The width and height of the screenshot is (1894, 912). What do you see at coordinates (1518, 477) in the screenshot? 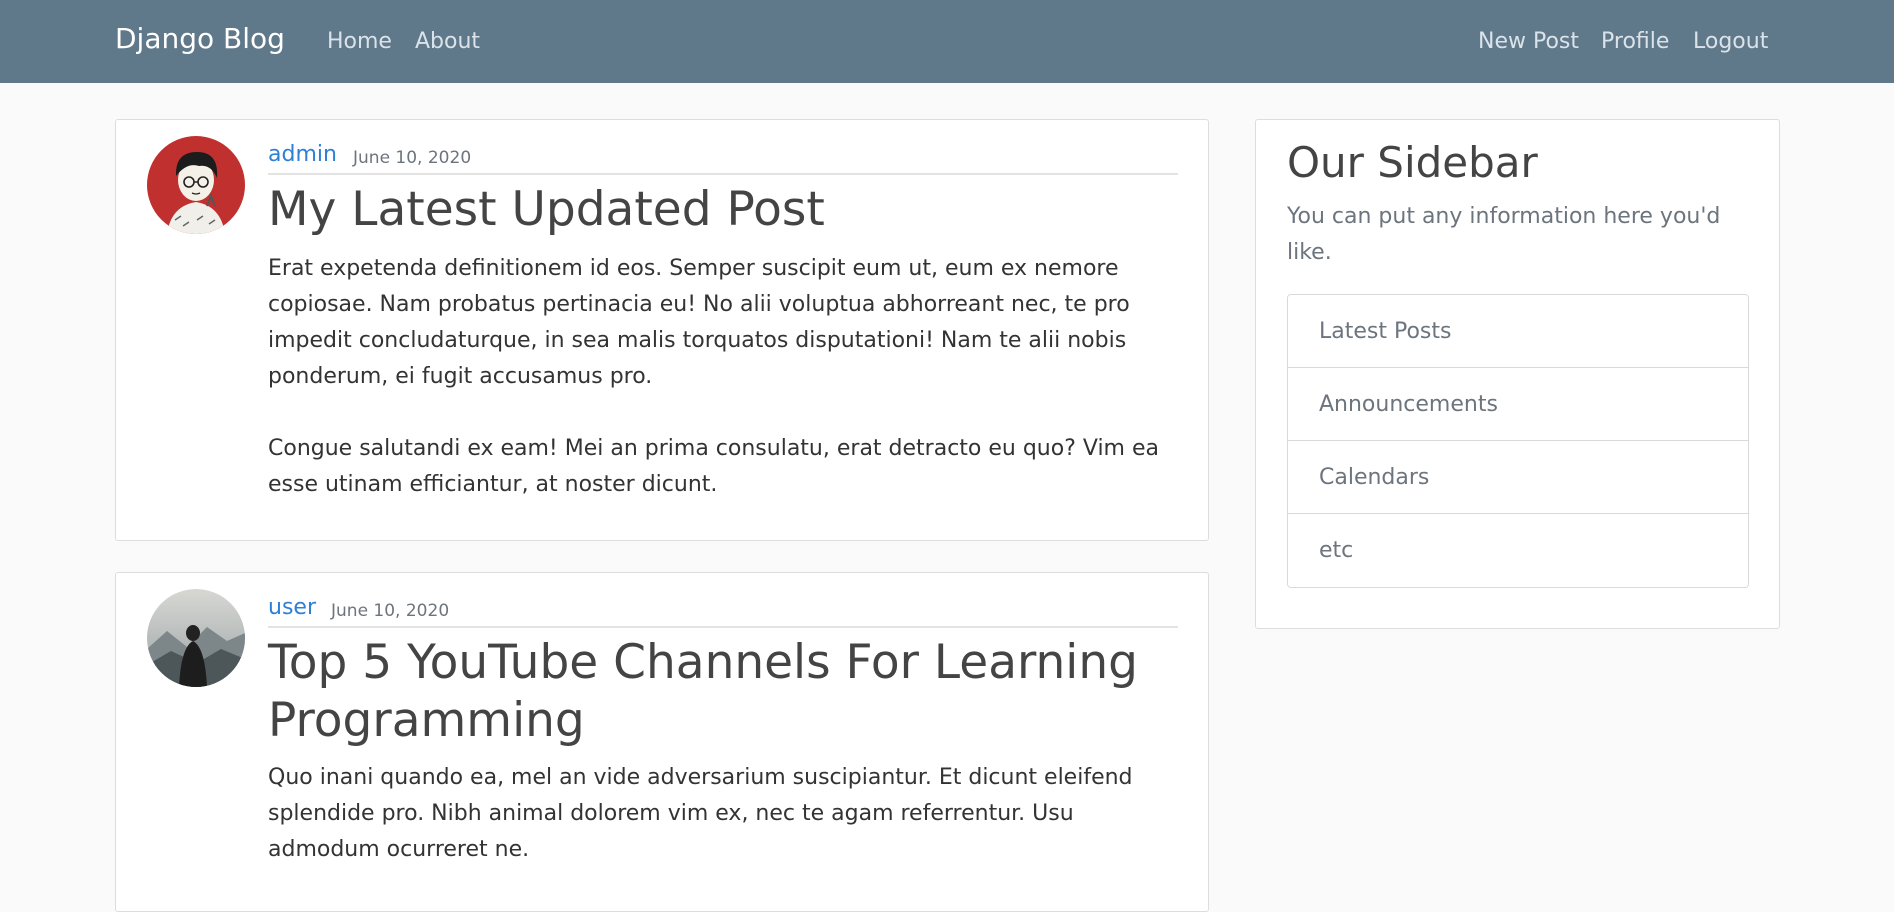
I see `sidebar-item-calendars: Calendars` at bounding box center [1518, 477].